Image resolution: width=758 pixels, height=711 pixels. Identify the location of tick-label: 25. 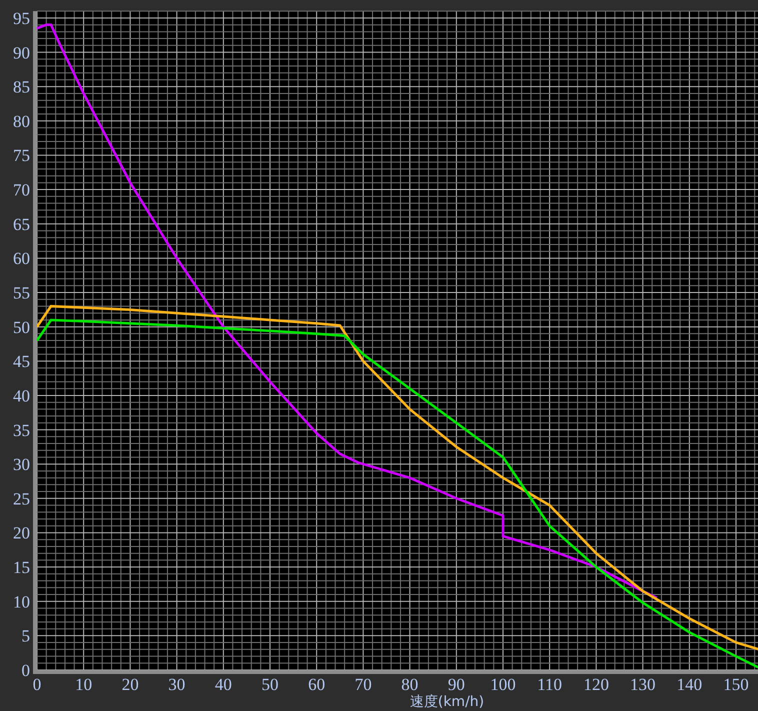
(21, 498).